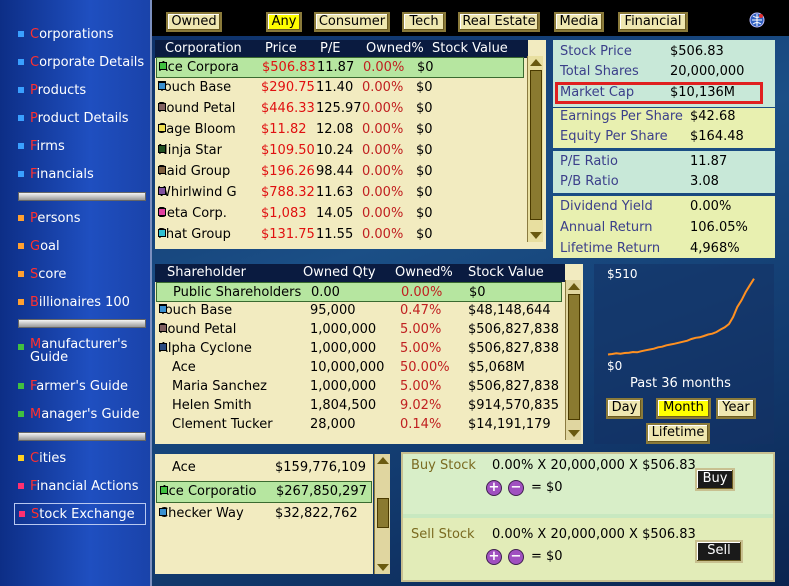 Image resolution: width=789 pixels, height=586 pixels. Describe the element at coordinates (197, 129) in the screenshot. I see `row-name-text: Sage Bloom` at that location.